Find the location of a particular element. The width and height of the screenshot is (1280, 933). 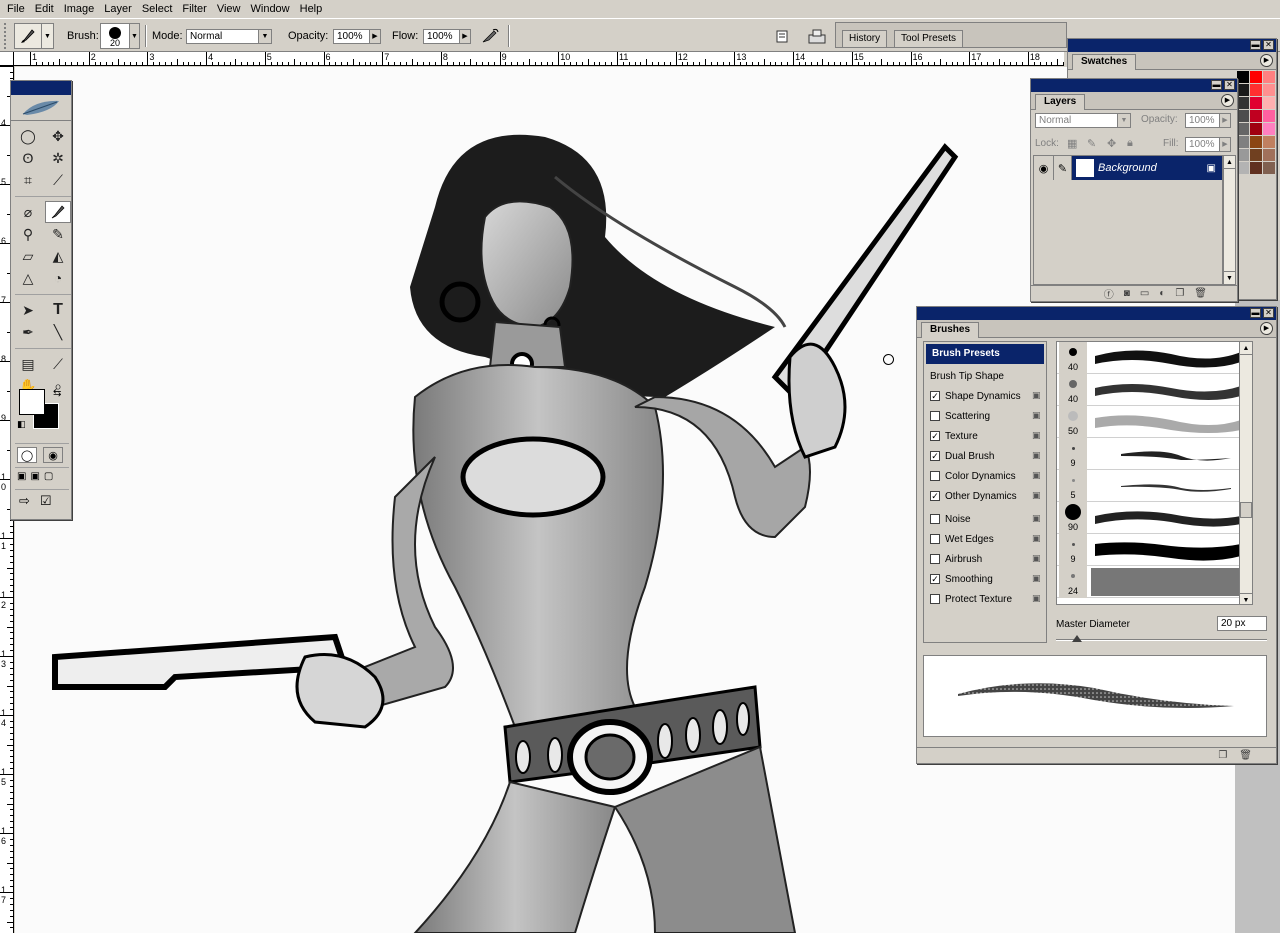

brush-presets-list: 40 40 50 9 5 90 9 24 ▲ ▼ is located at coordinates (1154, 473).